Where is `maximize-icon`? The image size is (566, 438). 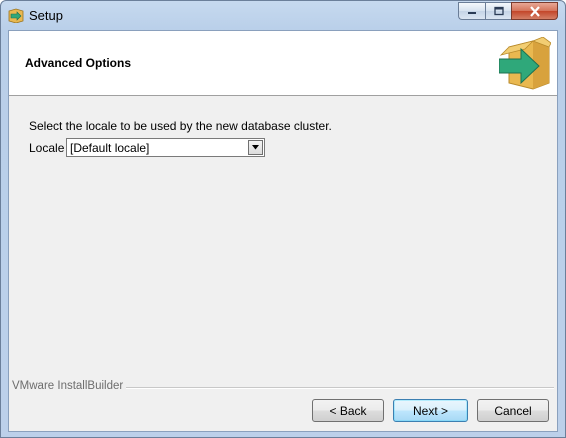 maximize-icon is located at coordinates (498, 11).